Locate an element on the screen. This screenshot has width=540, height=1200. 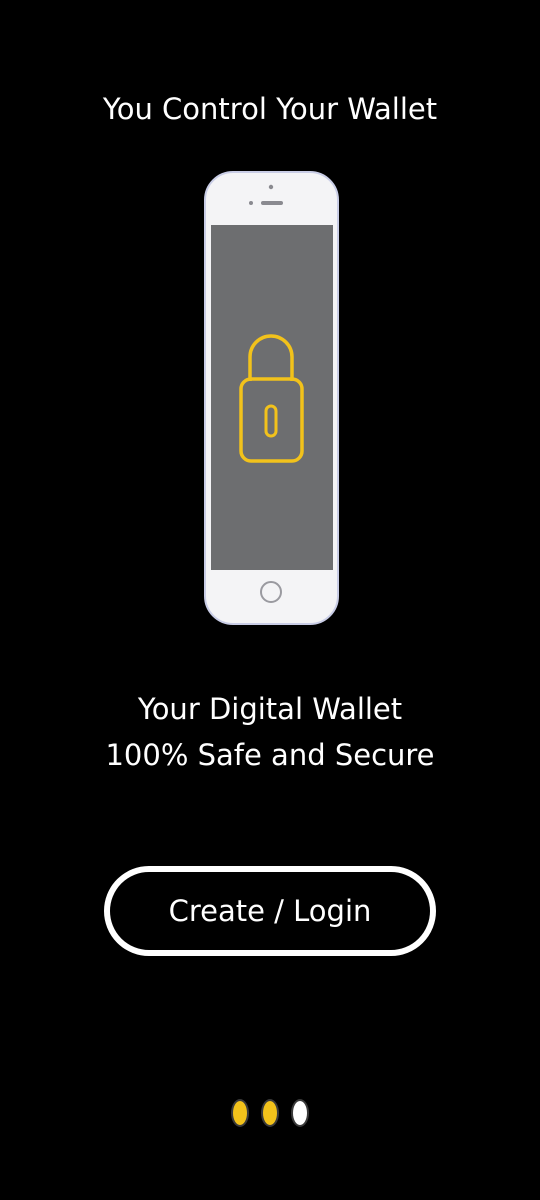
page-title: You Control Your Wallet is located at coordinates (270, 109).